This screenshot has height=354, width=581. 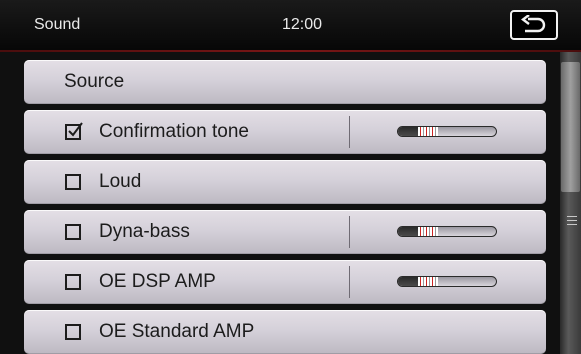 I want to click on row-source: Source, so click(x=285, y=82).